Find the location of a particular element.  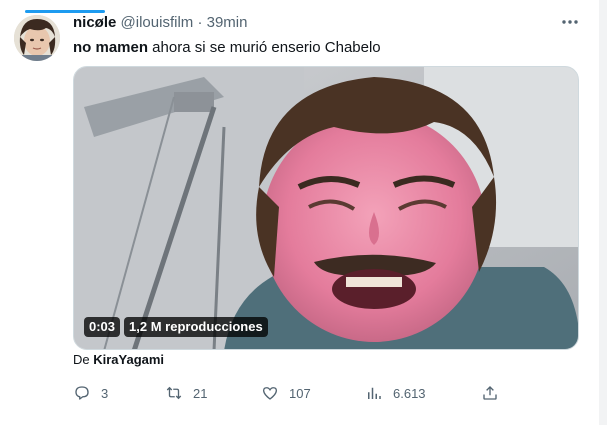

video-overlay: 0:03 1,2 M reproducciones is located at coordinates (176, 327).